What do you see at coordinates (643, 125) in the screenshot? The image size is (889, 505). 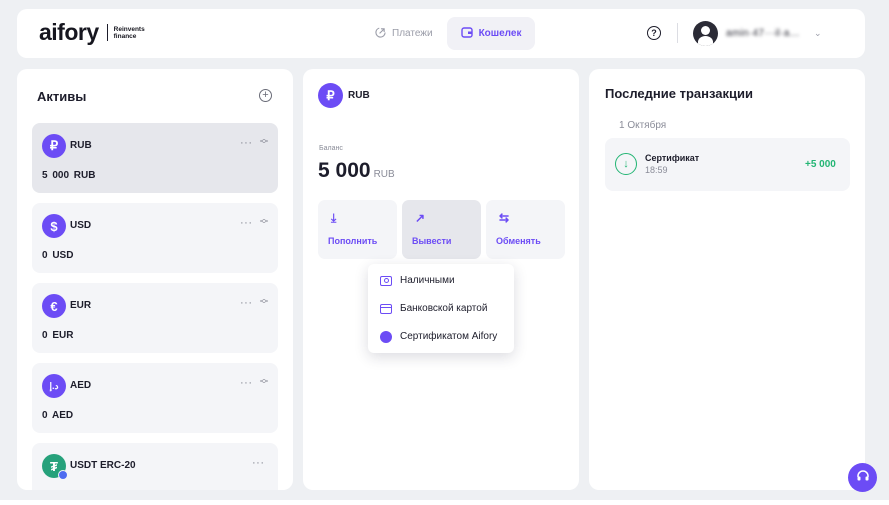 I see `transactions-date: 1 Октября` at bounding box center [643, 125].